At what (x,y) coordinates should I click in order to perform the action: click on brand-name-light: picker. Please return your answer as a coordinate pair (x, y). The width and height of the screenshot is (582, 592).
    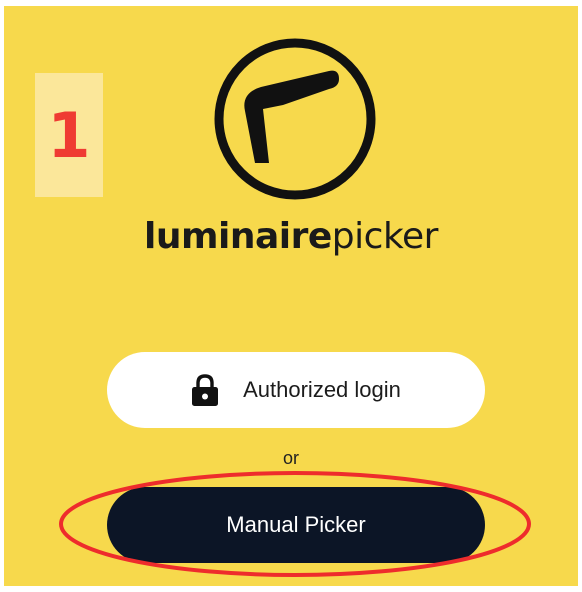
    Looking at the image, I should click on (385, 236).